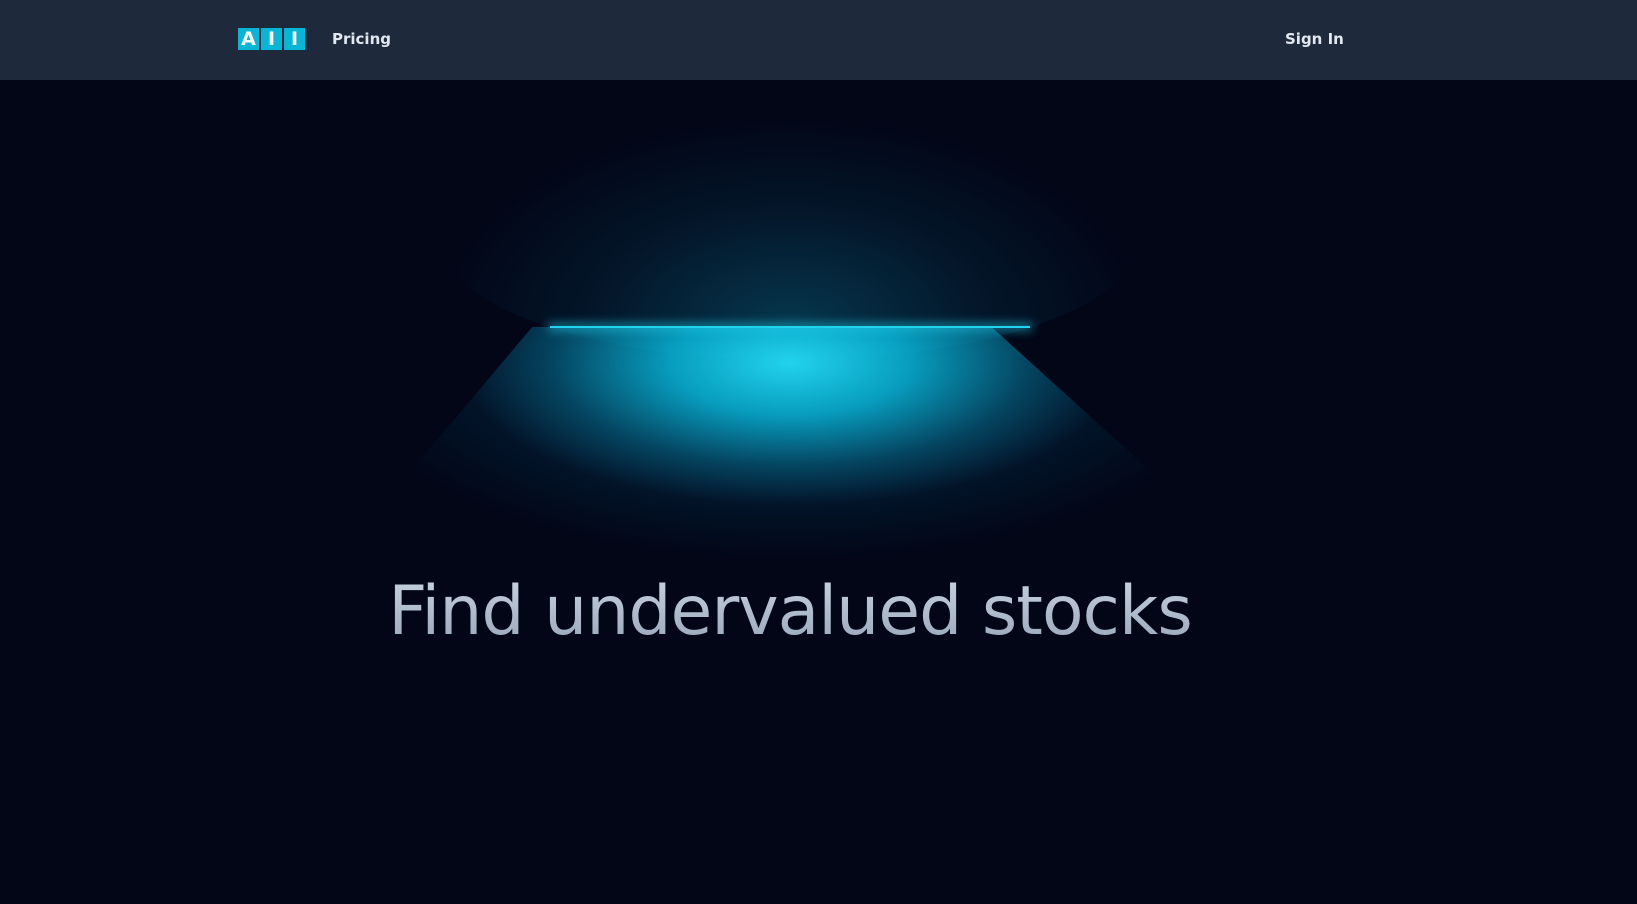 This screenshot has height=904, width=1637. Describe the element at coordinates (818, 40) in the screenshot. I see `top-navbar: A I I Pricing Sign In` at that location.